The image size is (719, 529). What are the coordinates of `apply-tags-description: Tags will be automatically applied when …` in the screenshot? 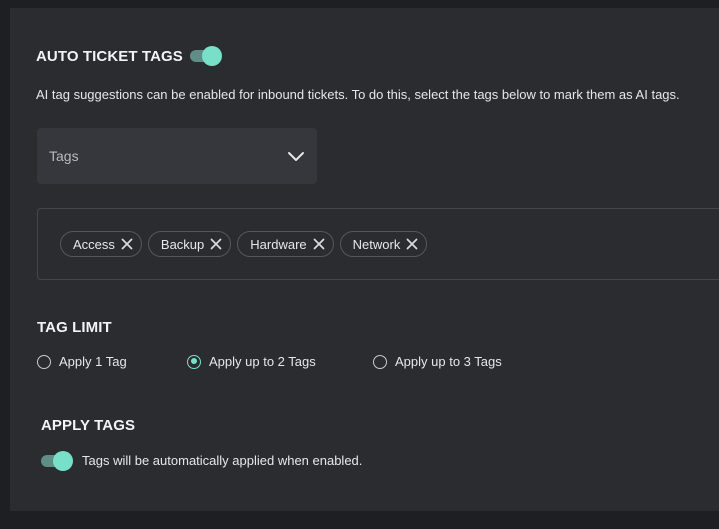 It's located at (222, 460).